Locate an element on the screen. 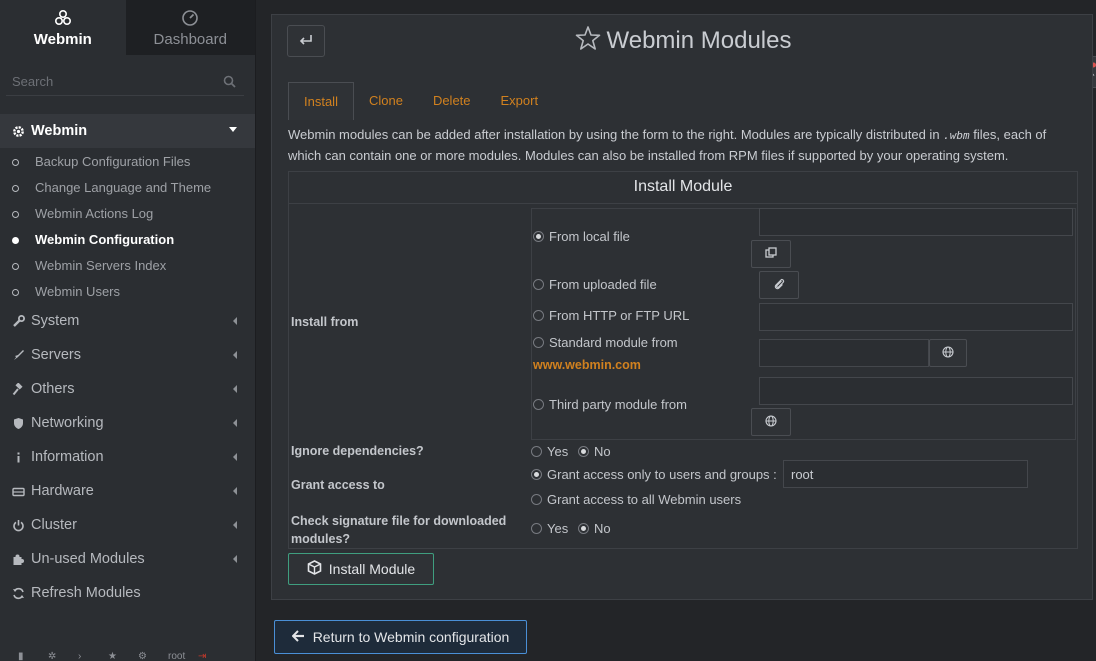  page-title: Webmin Modules is located at coordinates (683, 41).